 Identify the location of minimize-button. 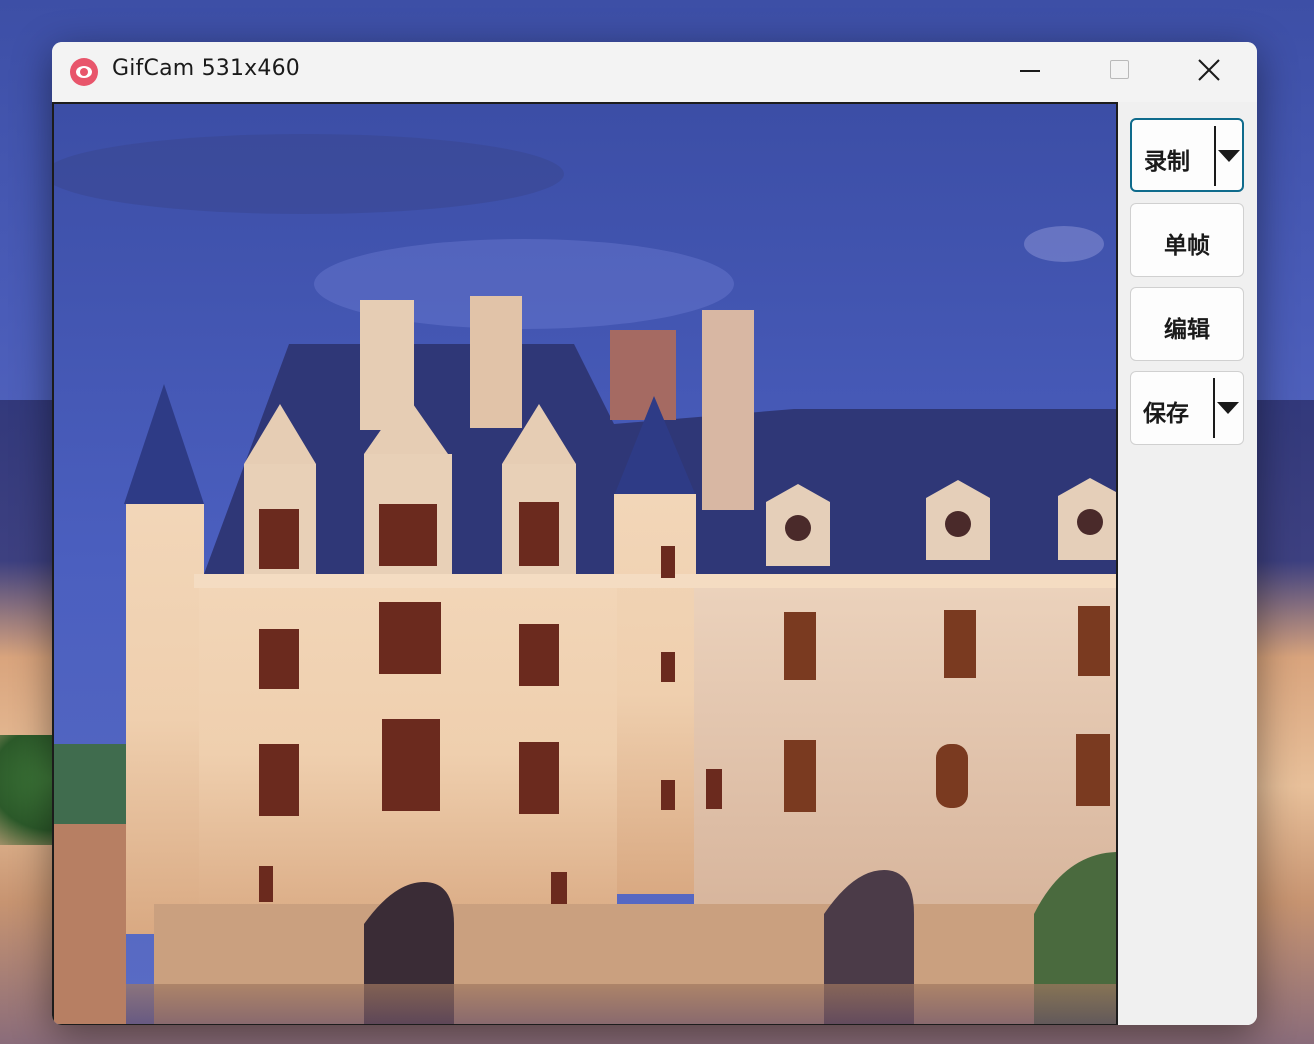
(1029, 72).